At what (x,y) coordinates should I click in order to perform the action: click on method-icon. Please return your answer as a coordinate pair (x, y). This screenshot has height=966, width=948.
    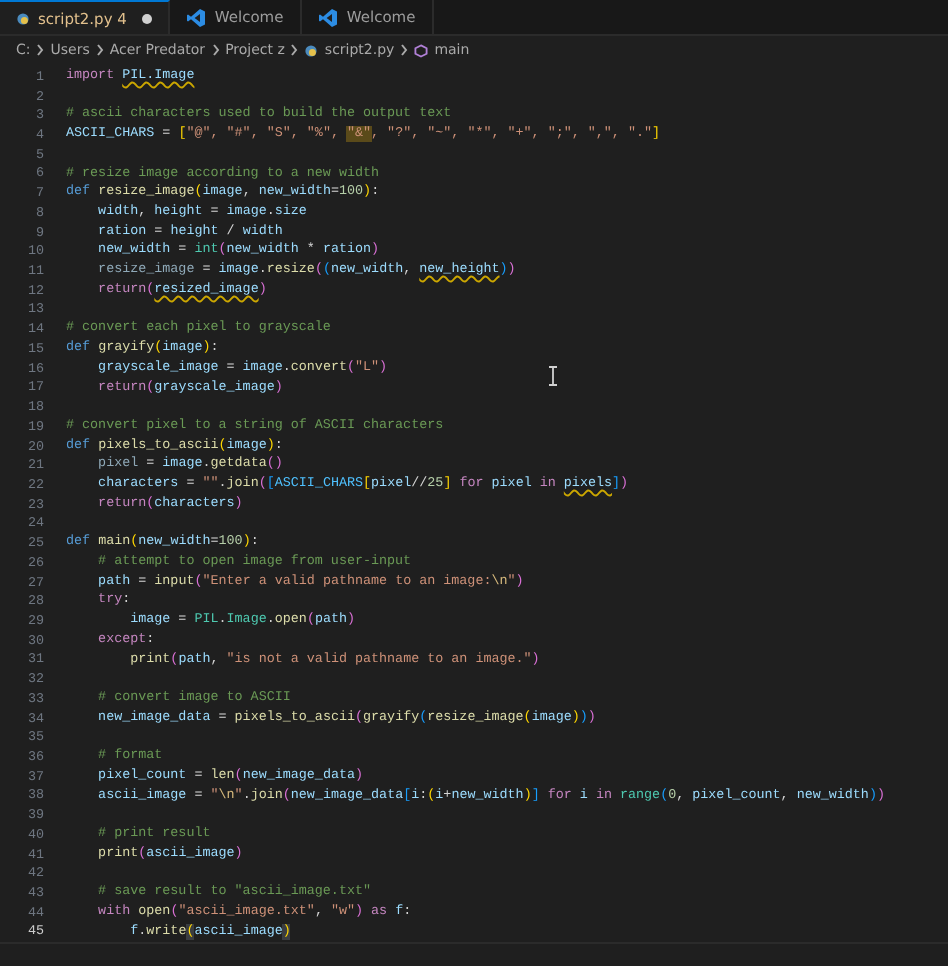
    Looking at the image, I should click on (421, 50).